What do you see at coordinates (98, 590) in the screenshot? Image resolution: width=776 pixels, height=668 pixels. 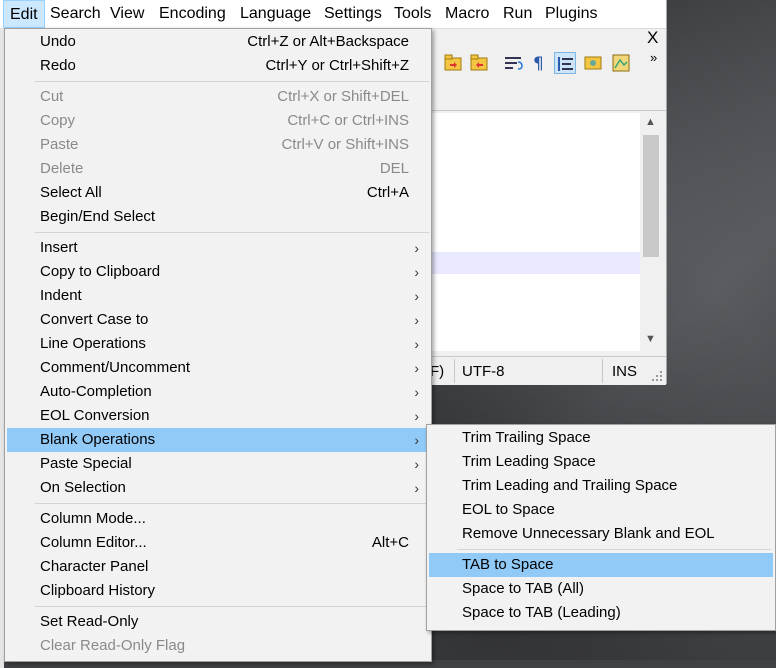 I see `menu-item-label: Clipboard History` at bounding box center [98, 590].